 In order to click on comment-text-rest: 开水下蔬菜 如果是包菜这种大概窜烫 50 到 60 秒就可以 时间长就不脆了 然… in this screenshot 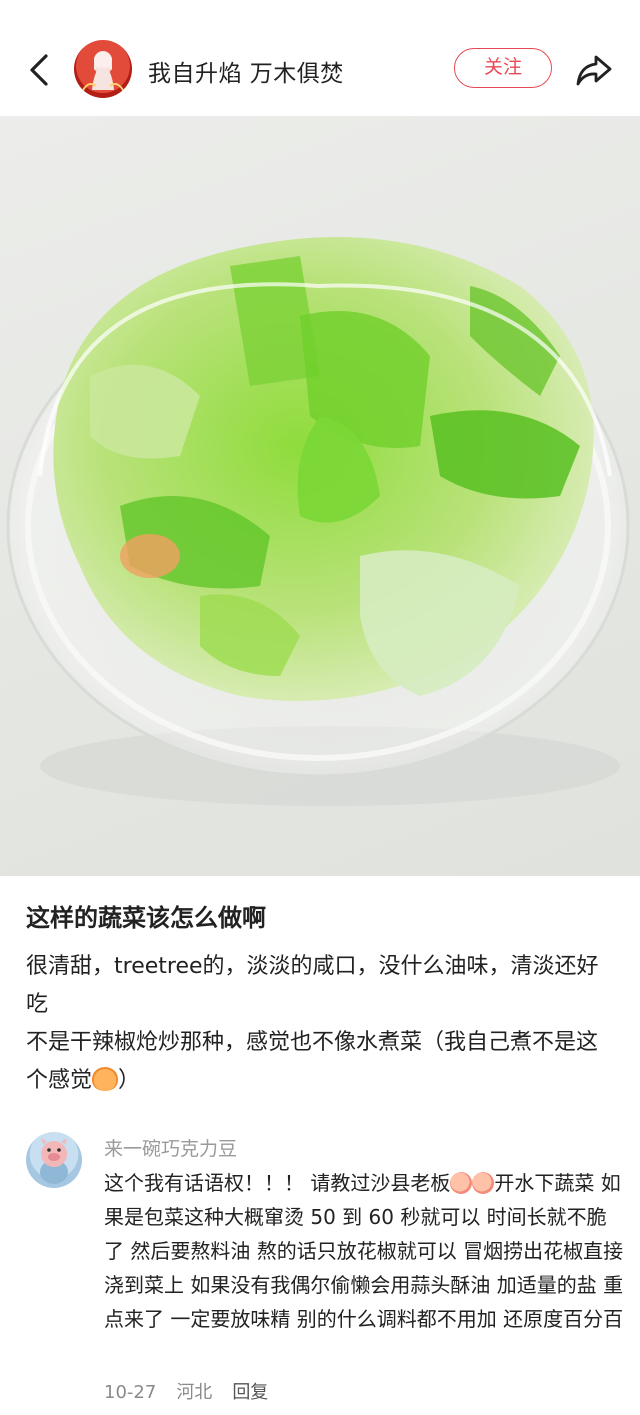, I will do `click(364, 1251)`.